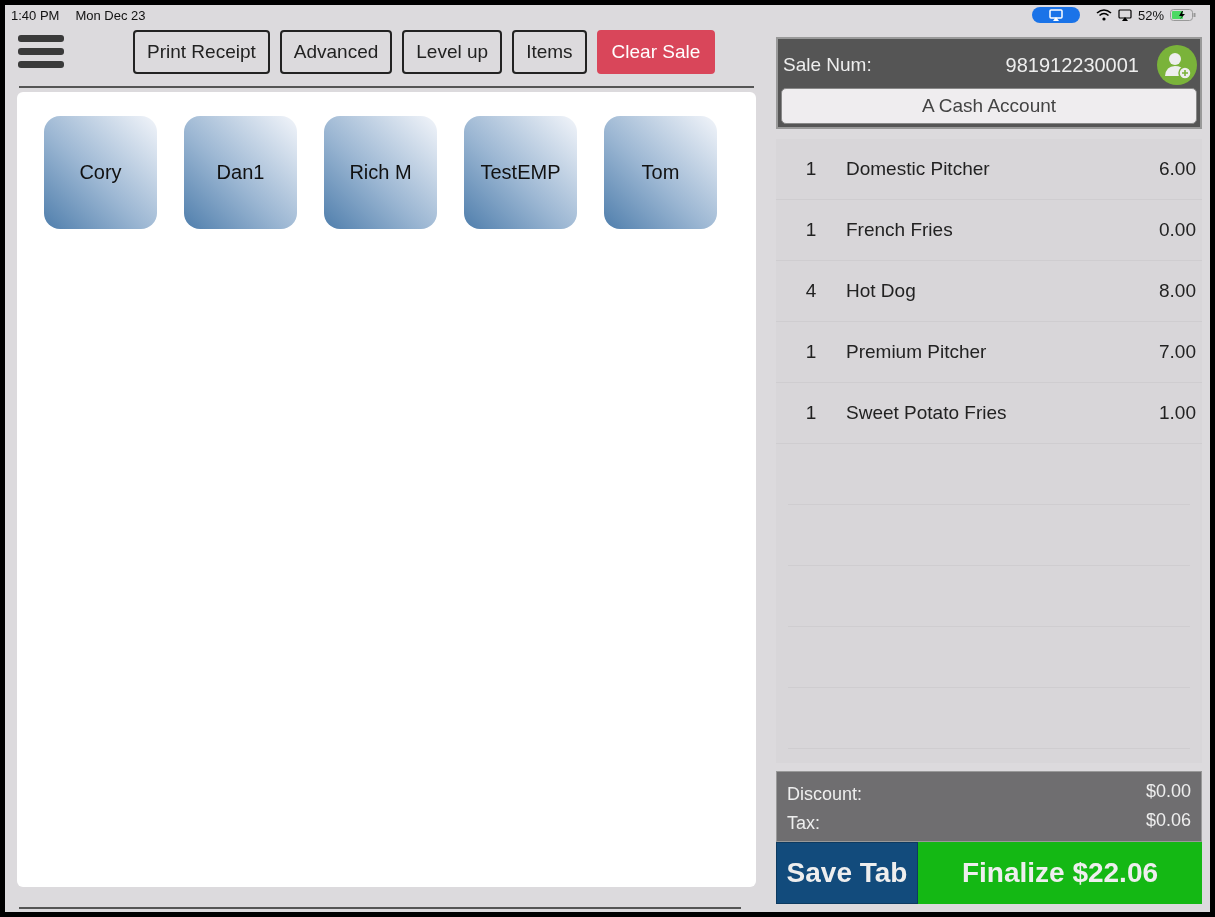 This screenshot has height=917, width=1215. Describe the element at coordinates (1168, 791) in the screenshot. I see `total-value: $0.00` at that location.